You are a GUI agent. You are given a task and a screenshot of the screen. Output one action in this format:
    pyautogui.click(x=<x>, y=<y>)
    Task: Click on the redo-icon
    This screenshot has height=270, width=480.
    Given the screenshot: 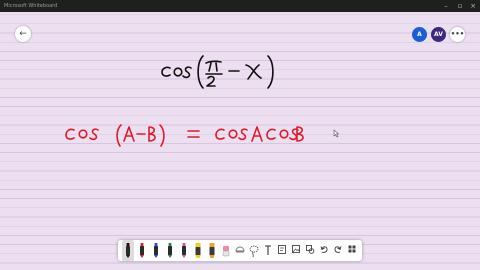 What is the action you would take?
    pyautogui.click(x=338, y=249)
    